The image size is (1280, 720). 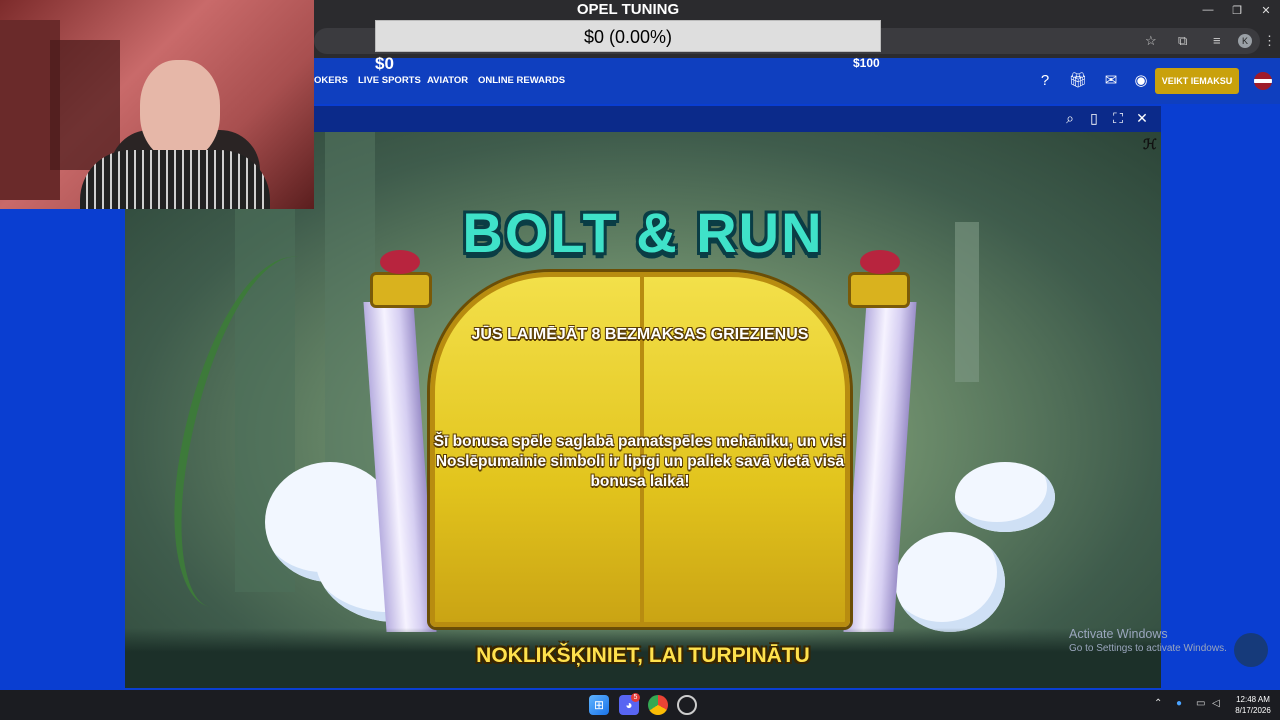 I want to click on win-message: JŪS LAIMĒJĀT 8 BEZMAKSAS GRIEZIENUS, so click(x=640, y=334).